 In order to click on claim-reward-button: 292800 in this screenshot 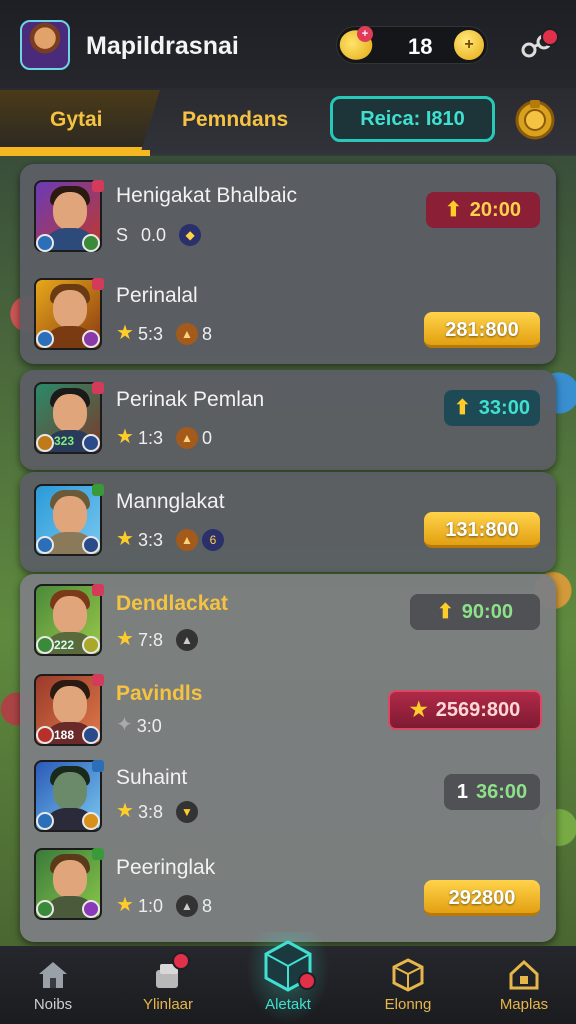, I will do `click(482, 898)`.